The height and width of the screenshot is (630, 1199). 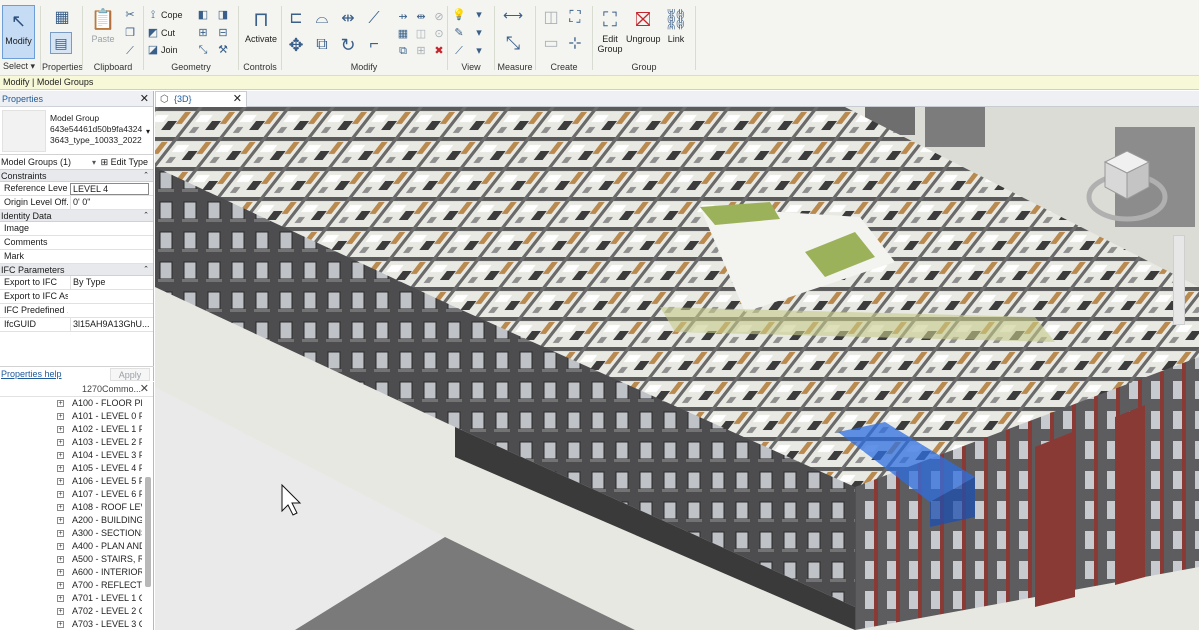 I want to click on pen-icon: ✎, so click(x=459, y=33).